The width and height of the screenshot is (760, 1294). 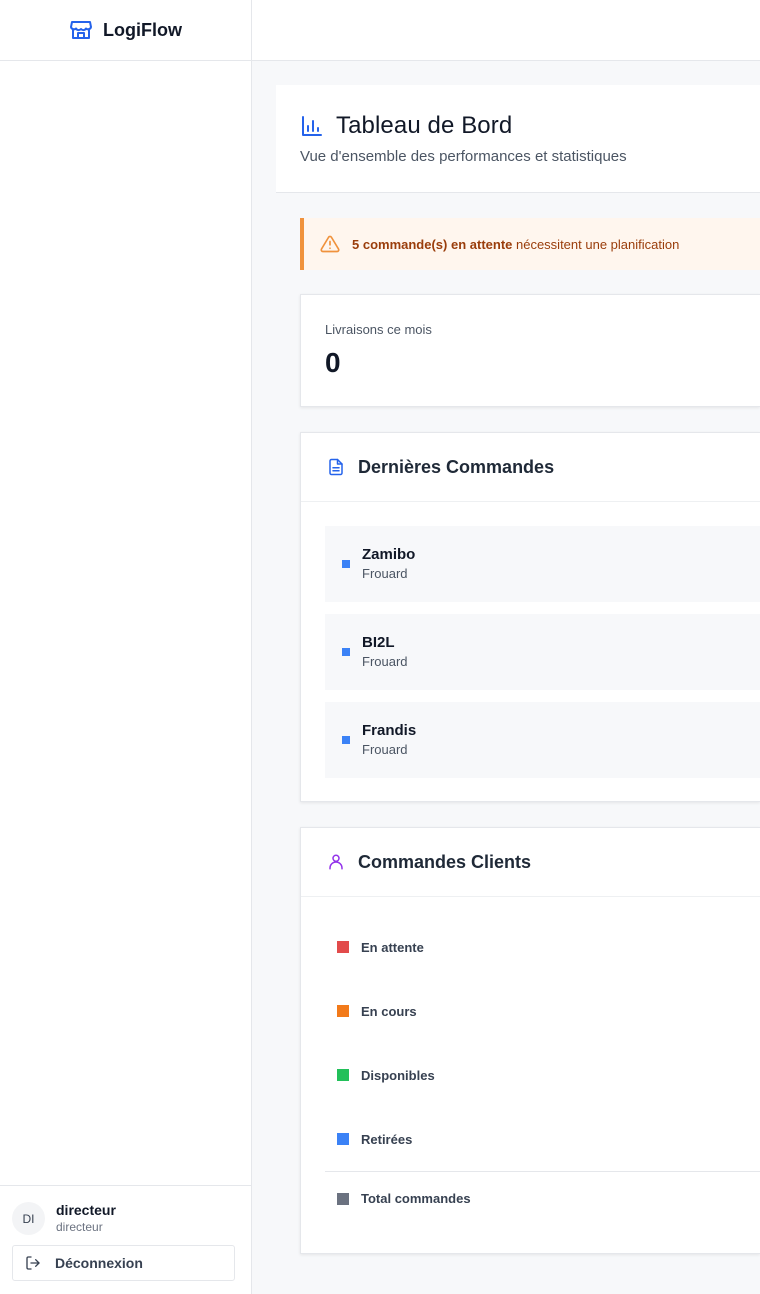 What do you see at coordinates (99, 1263) in the screenshot?
I see `logout-label: Déconnexion` at bounding box center [99, 1263].